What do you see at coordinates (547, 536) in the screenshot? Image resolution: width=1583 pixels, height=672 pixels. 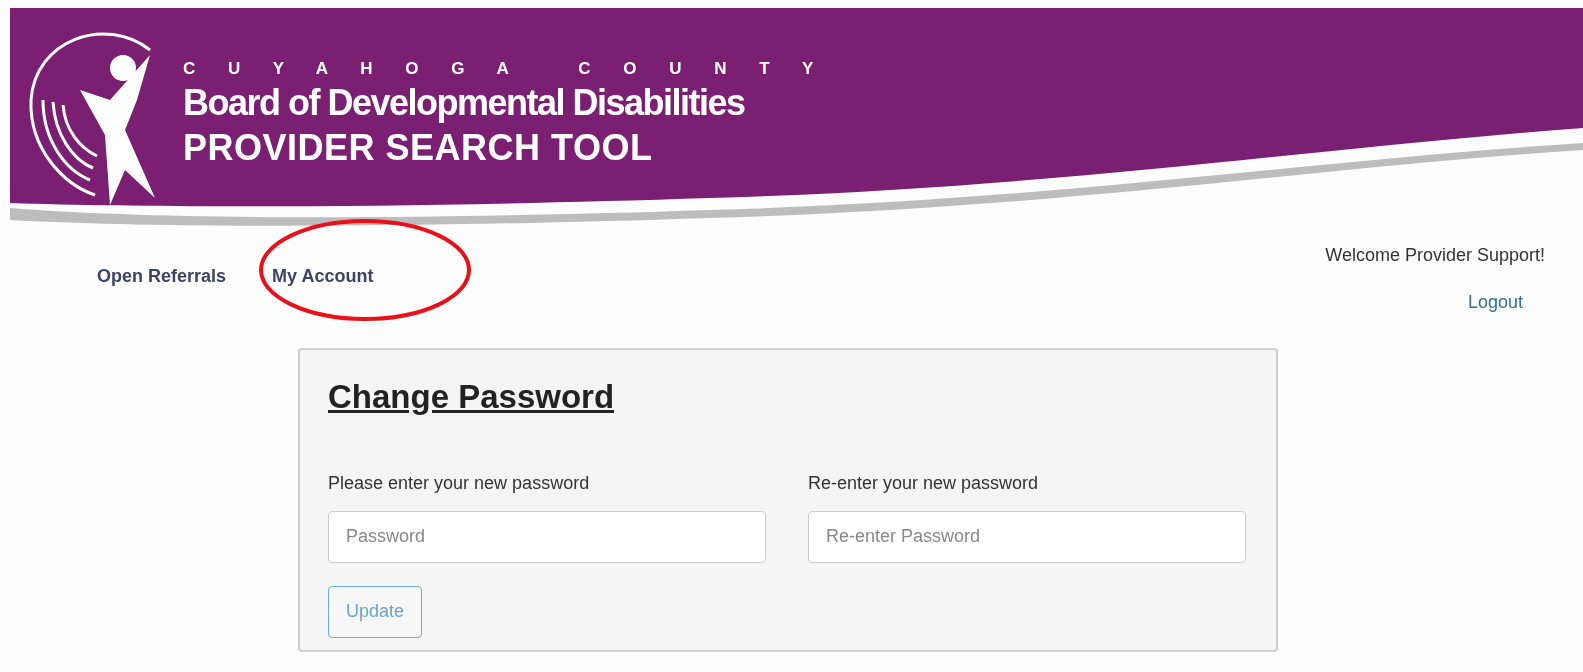 I see `password-field: Password` at bounding box center [547, 536].